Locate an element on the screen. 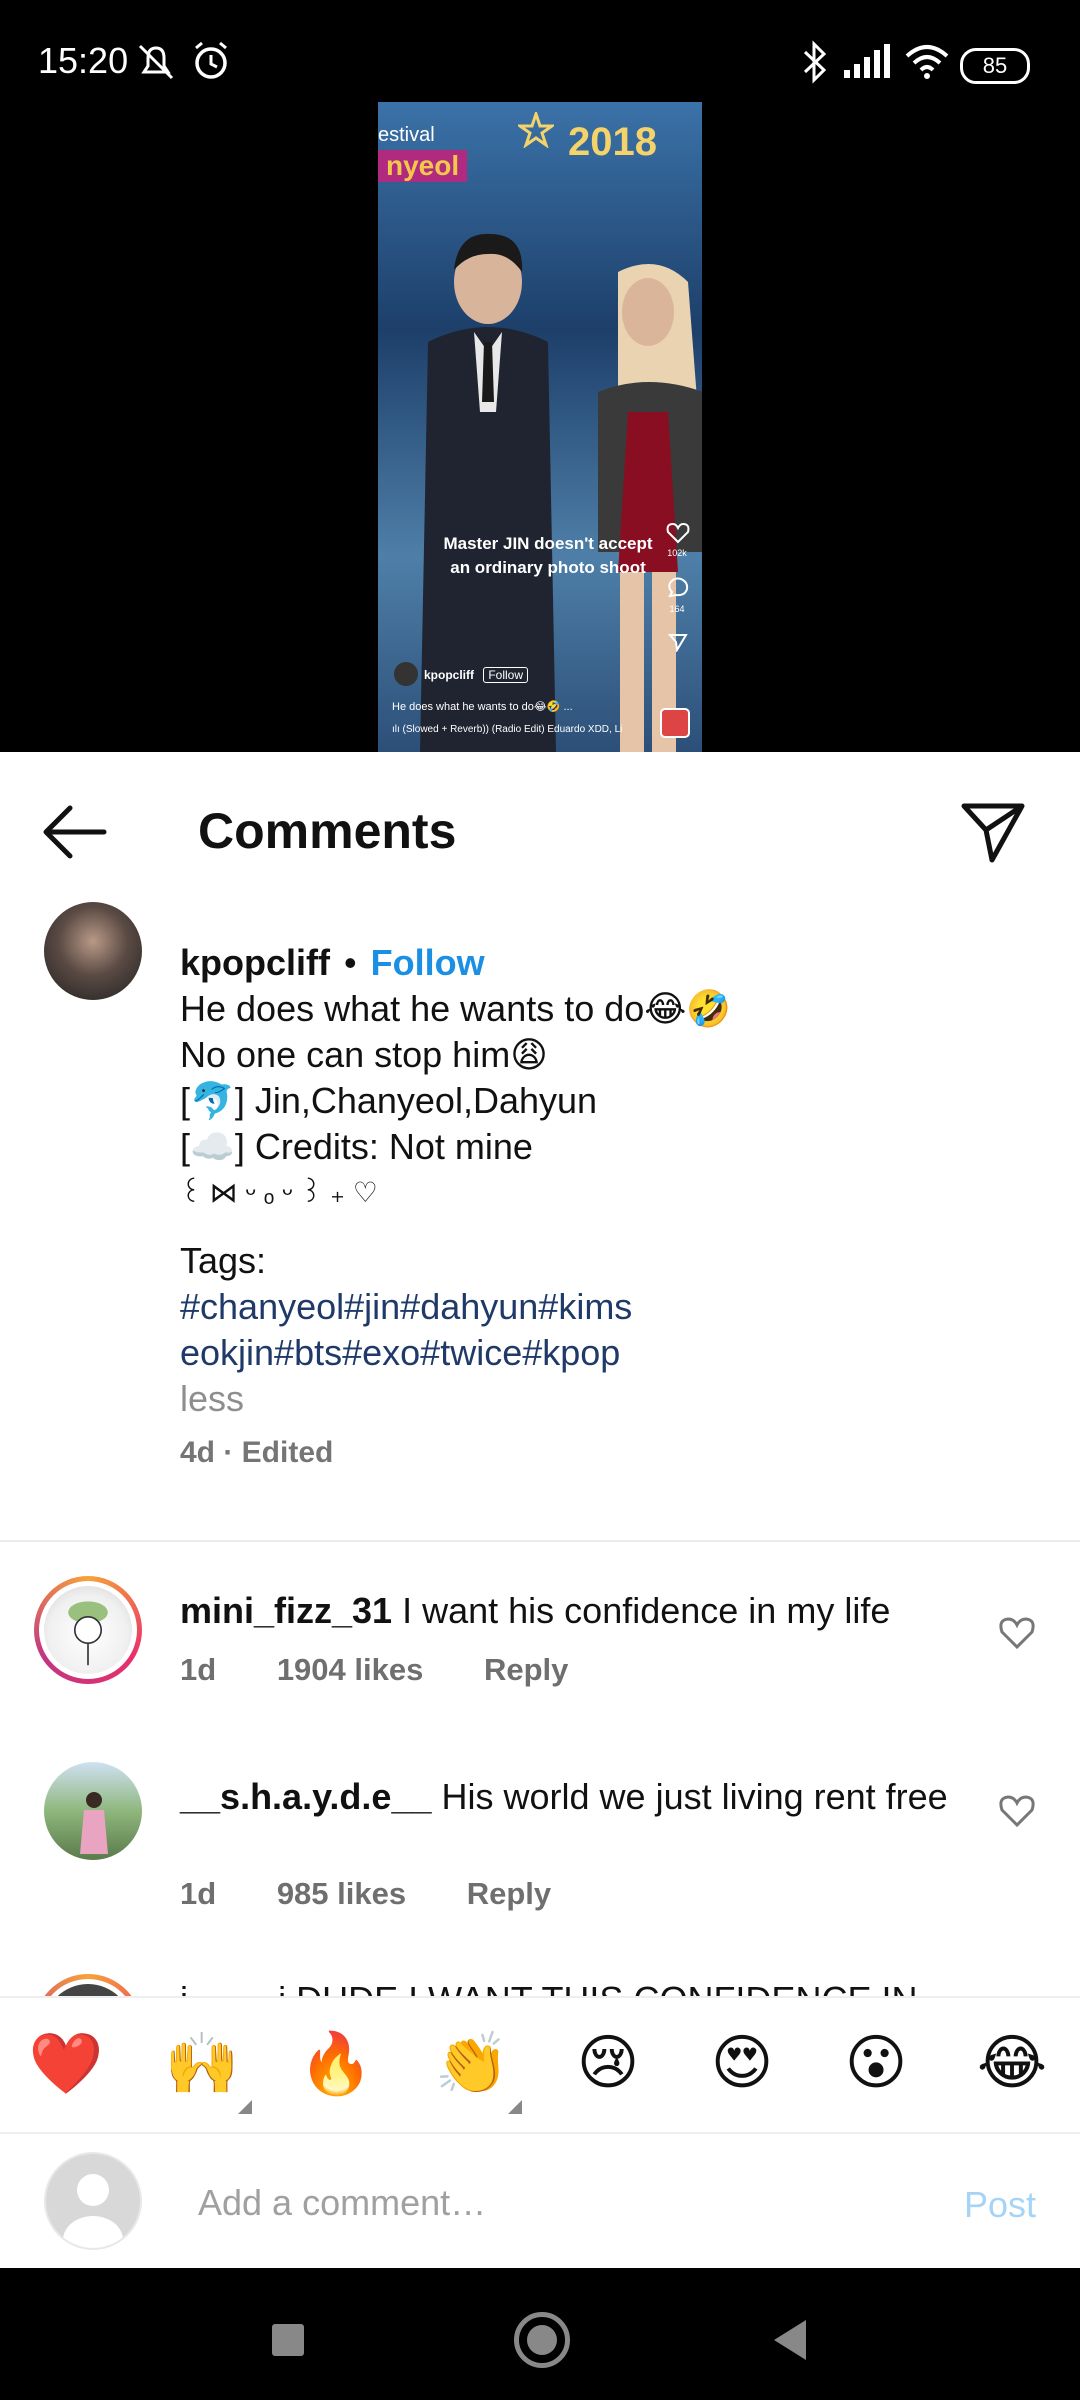 The height and width of the screenshot is (2400, 1080). tags-label: Tags: is located at coordinates (223, 1260).